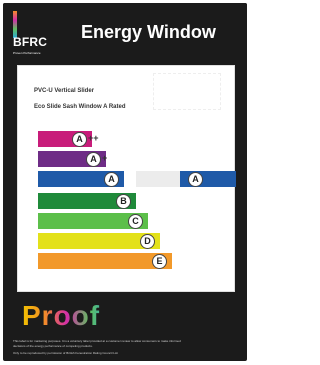 The width and height of the screenshot is (320, 365). I want to click on logo-tagline: Proven Performance, so click(27, 53).